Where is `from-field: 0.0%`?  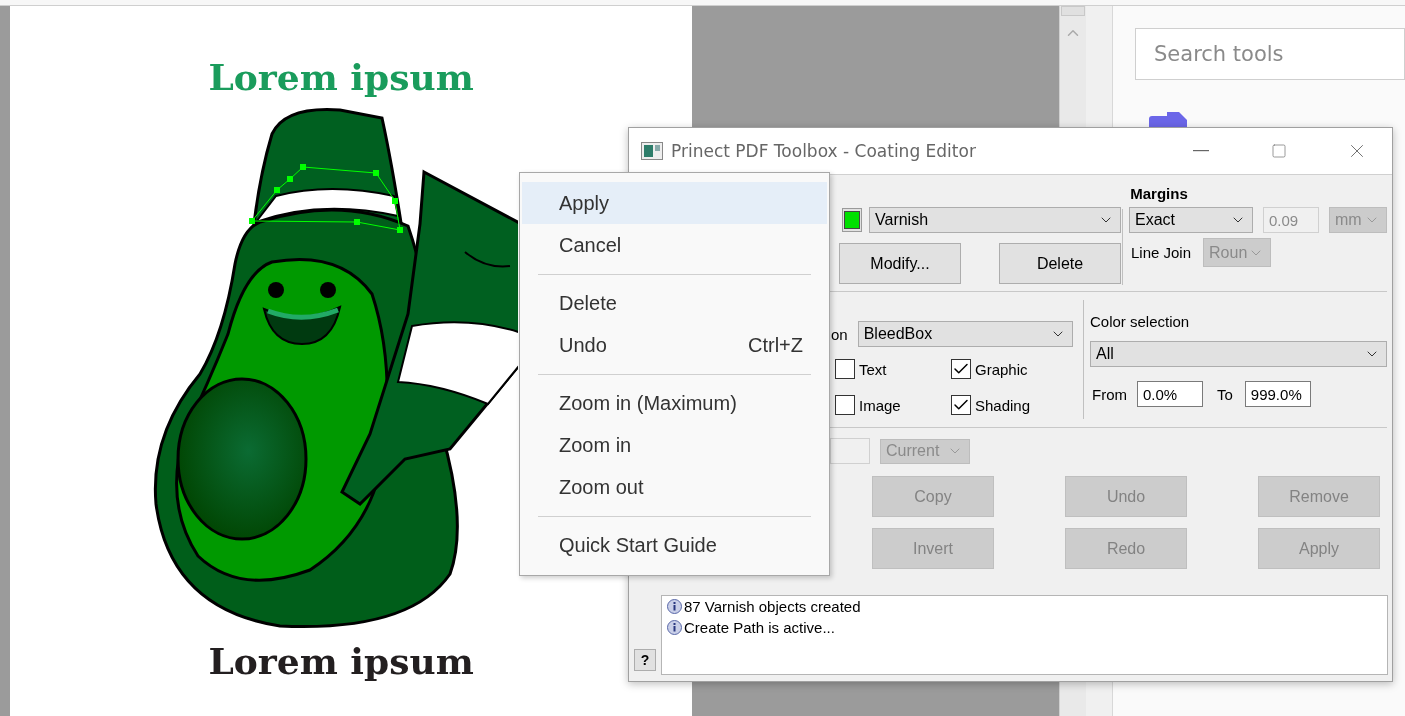
from-field: 0.0% is located at coordinates (1170, 394).